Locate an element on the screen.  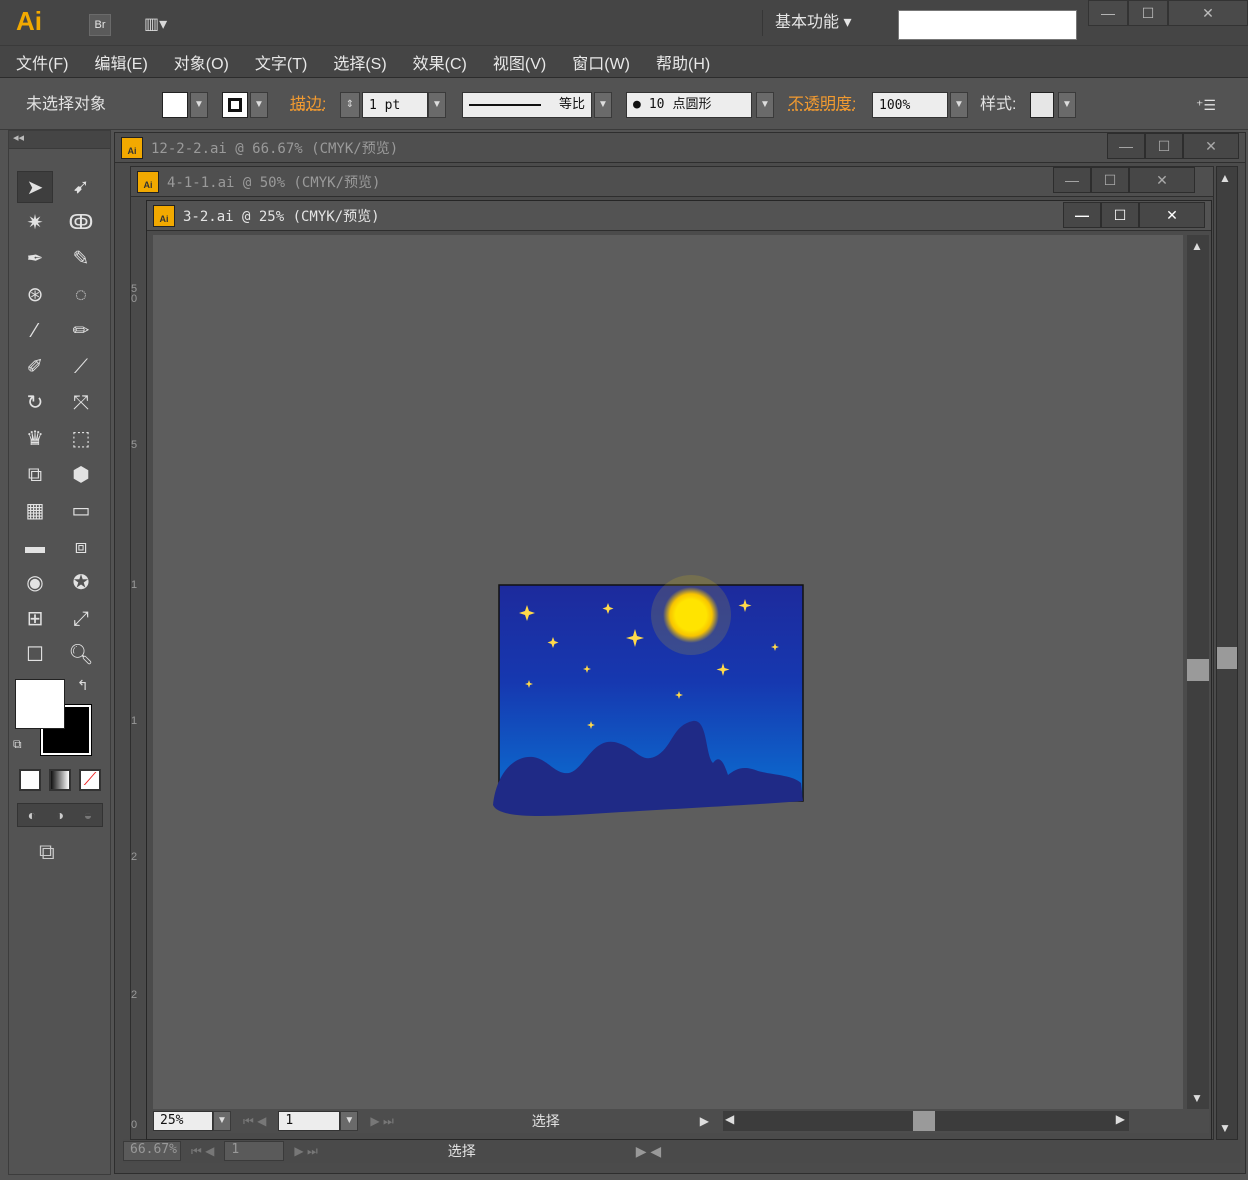
screen-mode-icon: ⧉ is located at coordinates (47, 852).